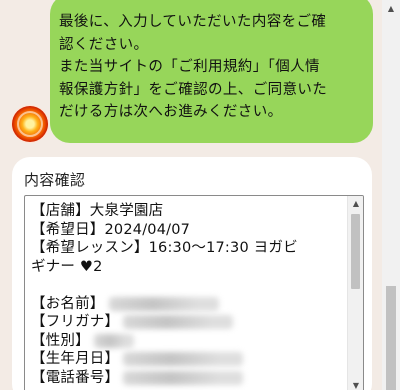 The height and width of the screenshot is (390, 400). Describe the element at coordinates (55, 180) in the screenshot. I see `card-title: 内容確認` at that location.